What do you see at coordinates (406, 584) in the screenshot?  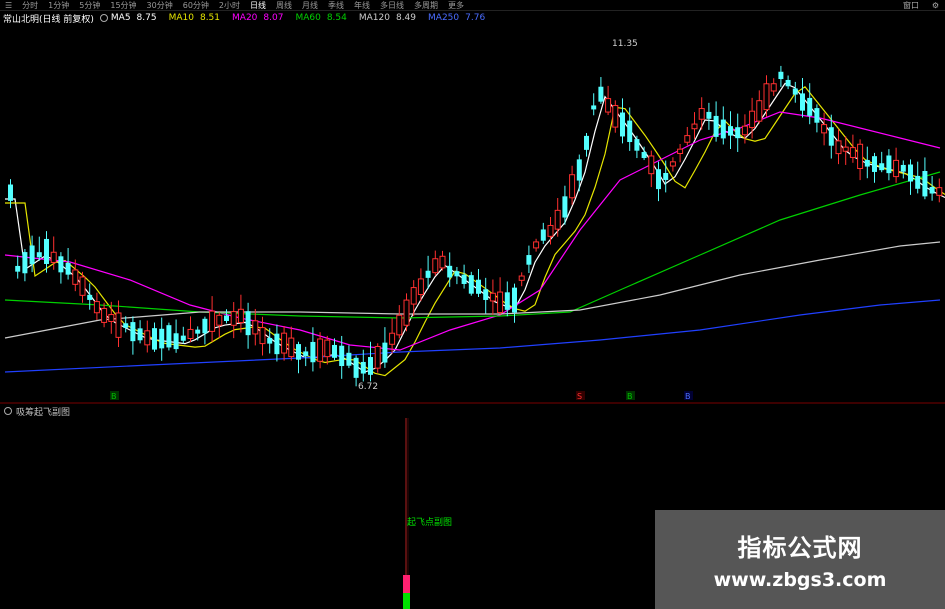 I see `indicator-bar-red` at bounding box center [406, 584].